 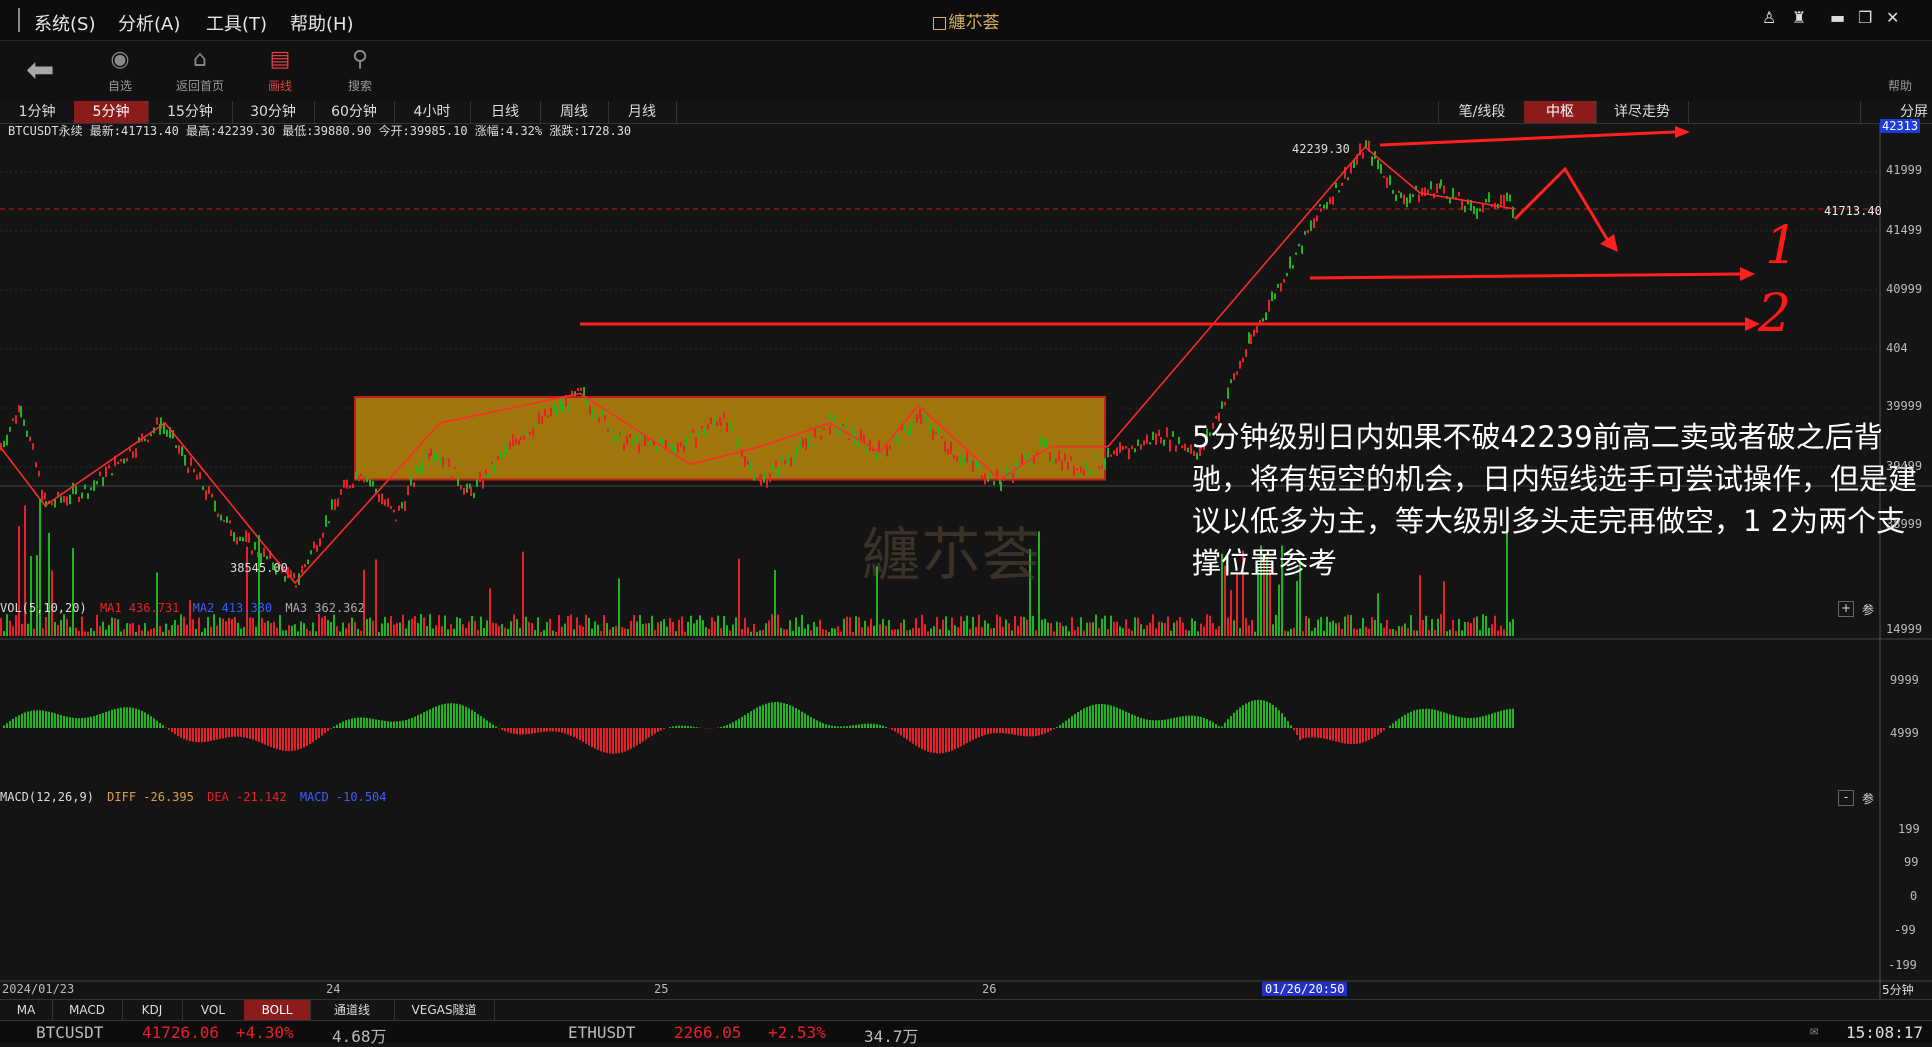 I want to click on vol-expand-button: +, so click(x=1846, y=609).